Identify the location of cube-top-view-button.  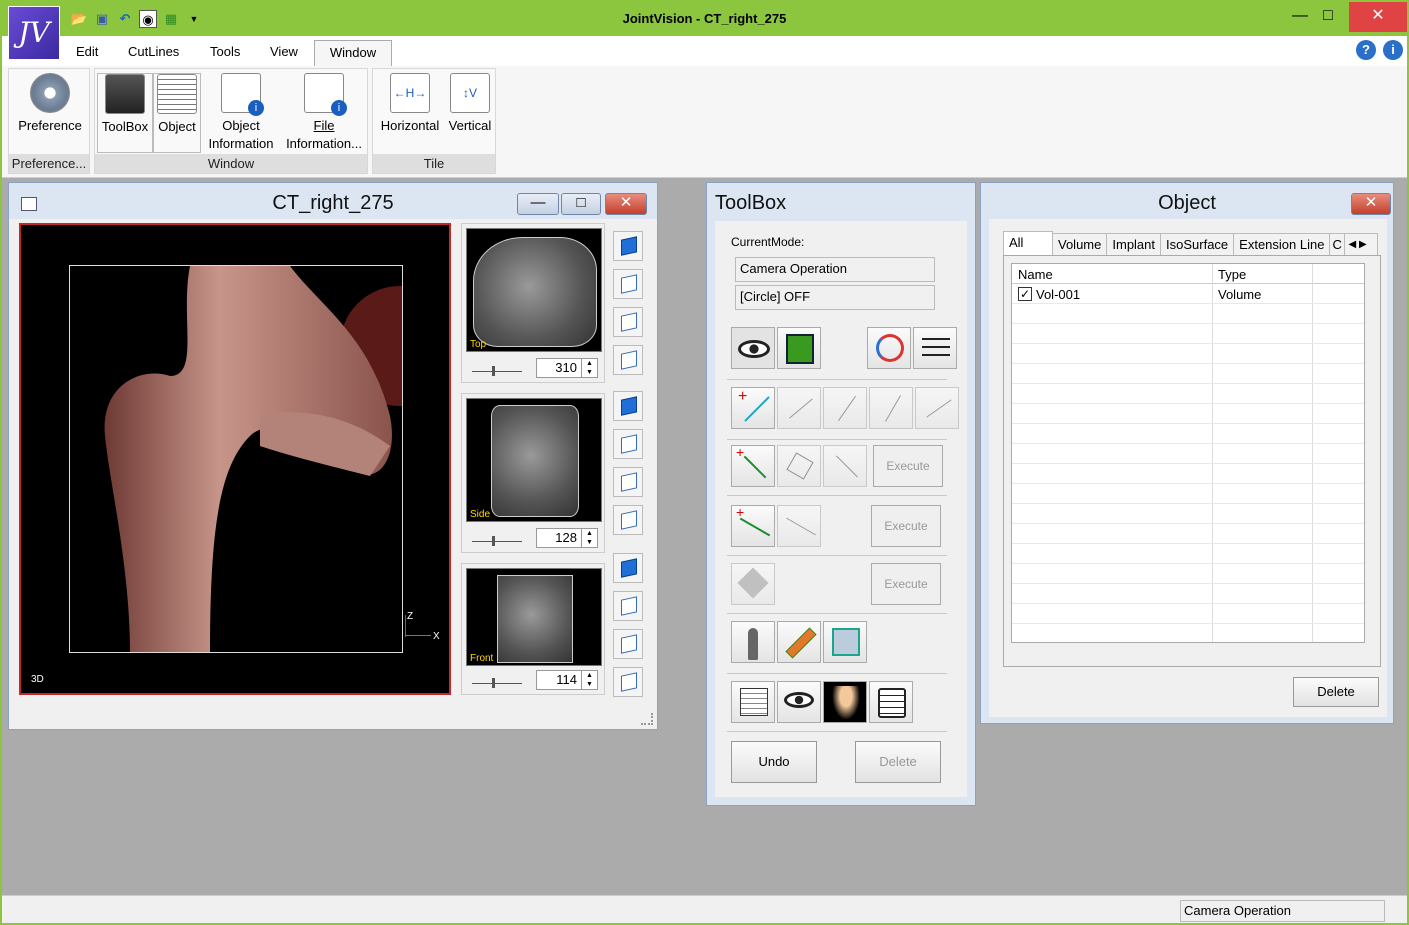
(628, 246).